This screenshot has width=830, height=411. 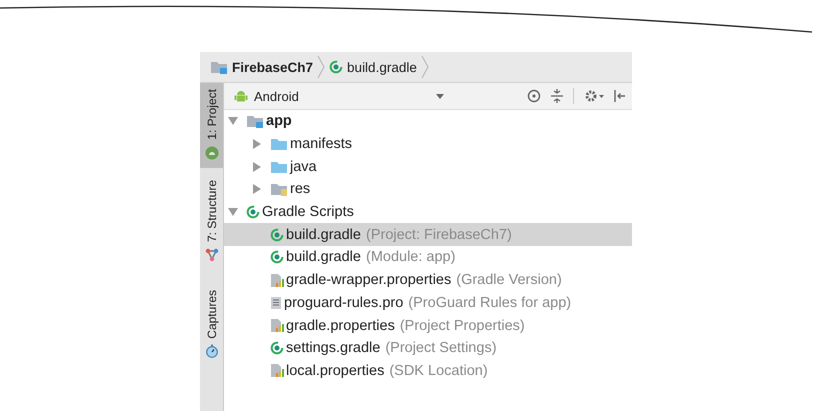 What do you see at coordinates (462, 326) in the screenshot?
I see `item-hint: (Project Properties)` at bounding box center [462, 326].